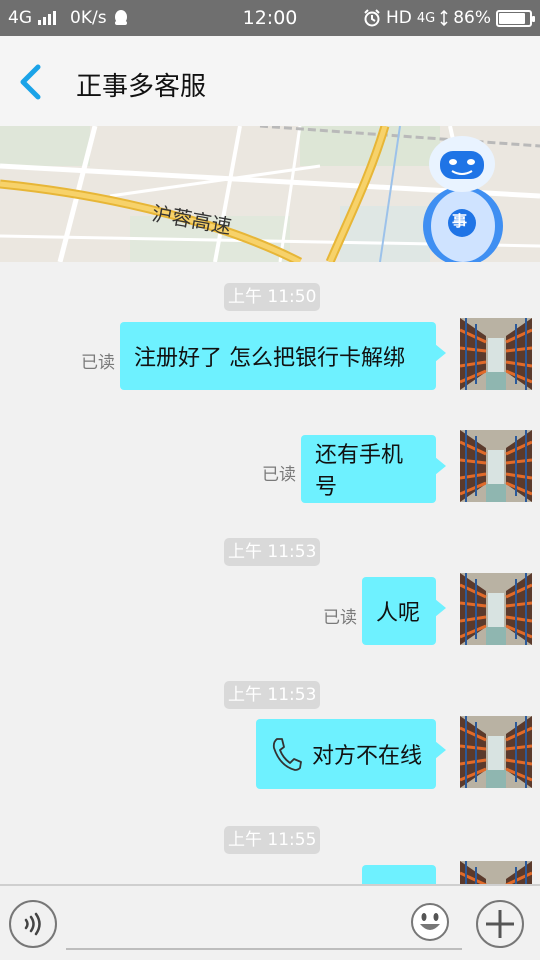 The image size is (540, 960). Describe the element at coordinates (30, 82) in the screenshot. I see `chevron-left-icon` at that location.